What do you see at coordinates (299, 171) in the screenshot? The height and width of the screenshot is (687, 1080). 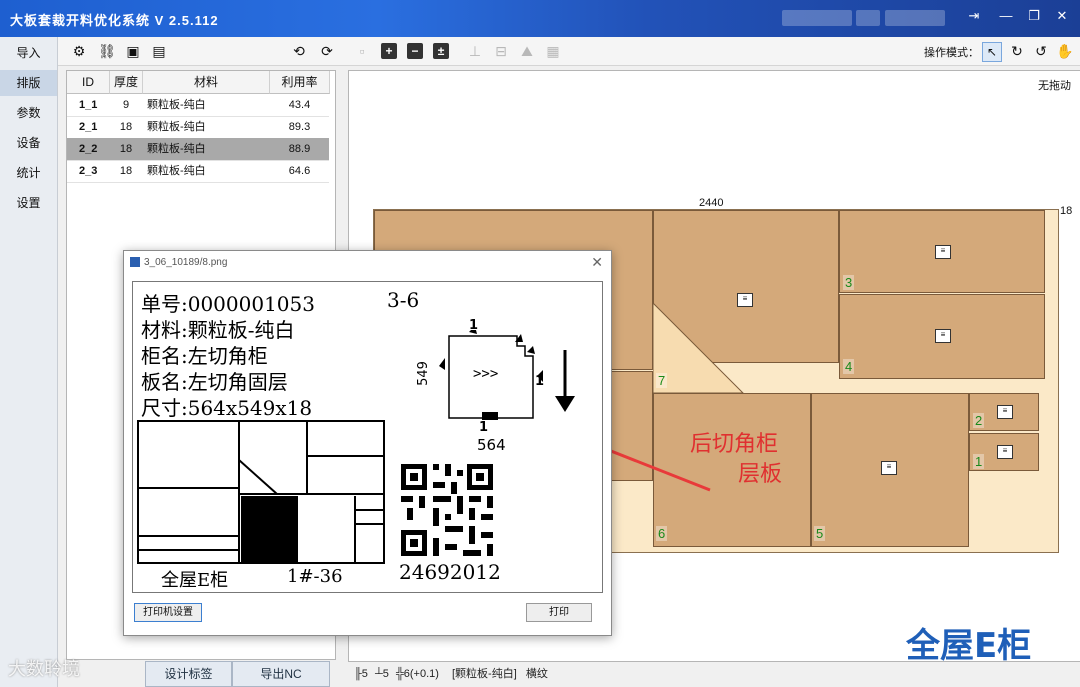 I see `cell-rate: 64.6` at bounding box center [299, 171].